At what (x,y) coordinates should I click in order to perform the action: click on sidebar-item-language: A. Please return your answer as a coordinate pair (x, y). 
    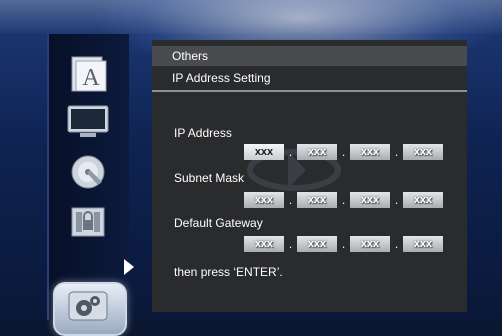
    Looking at the image, I should click on (88, 74).